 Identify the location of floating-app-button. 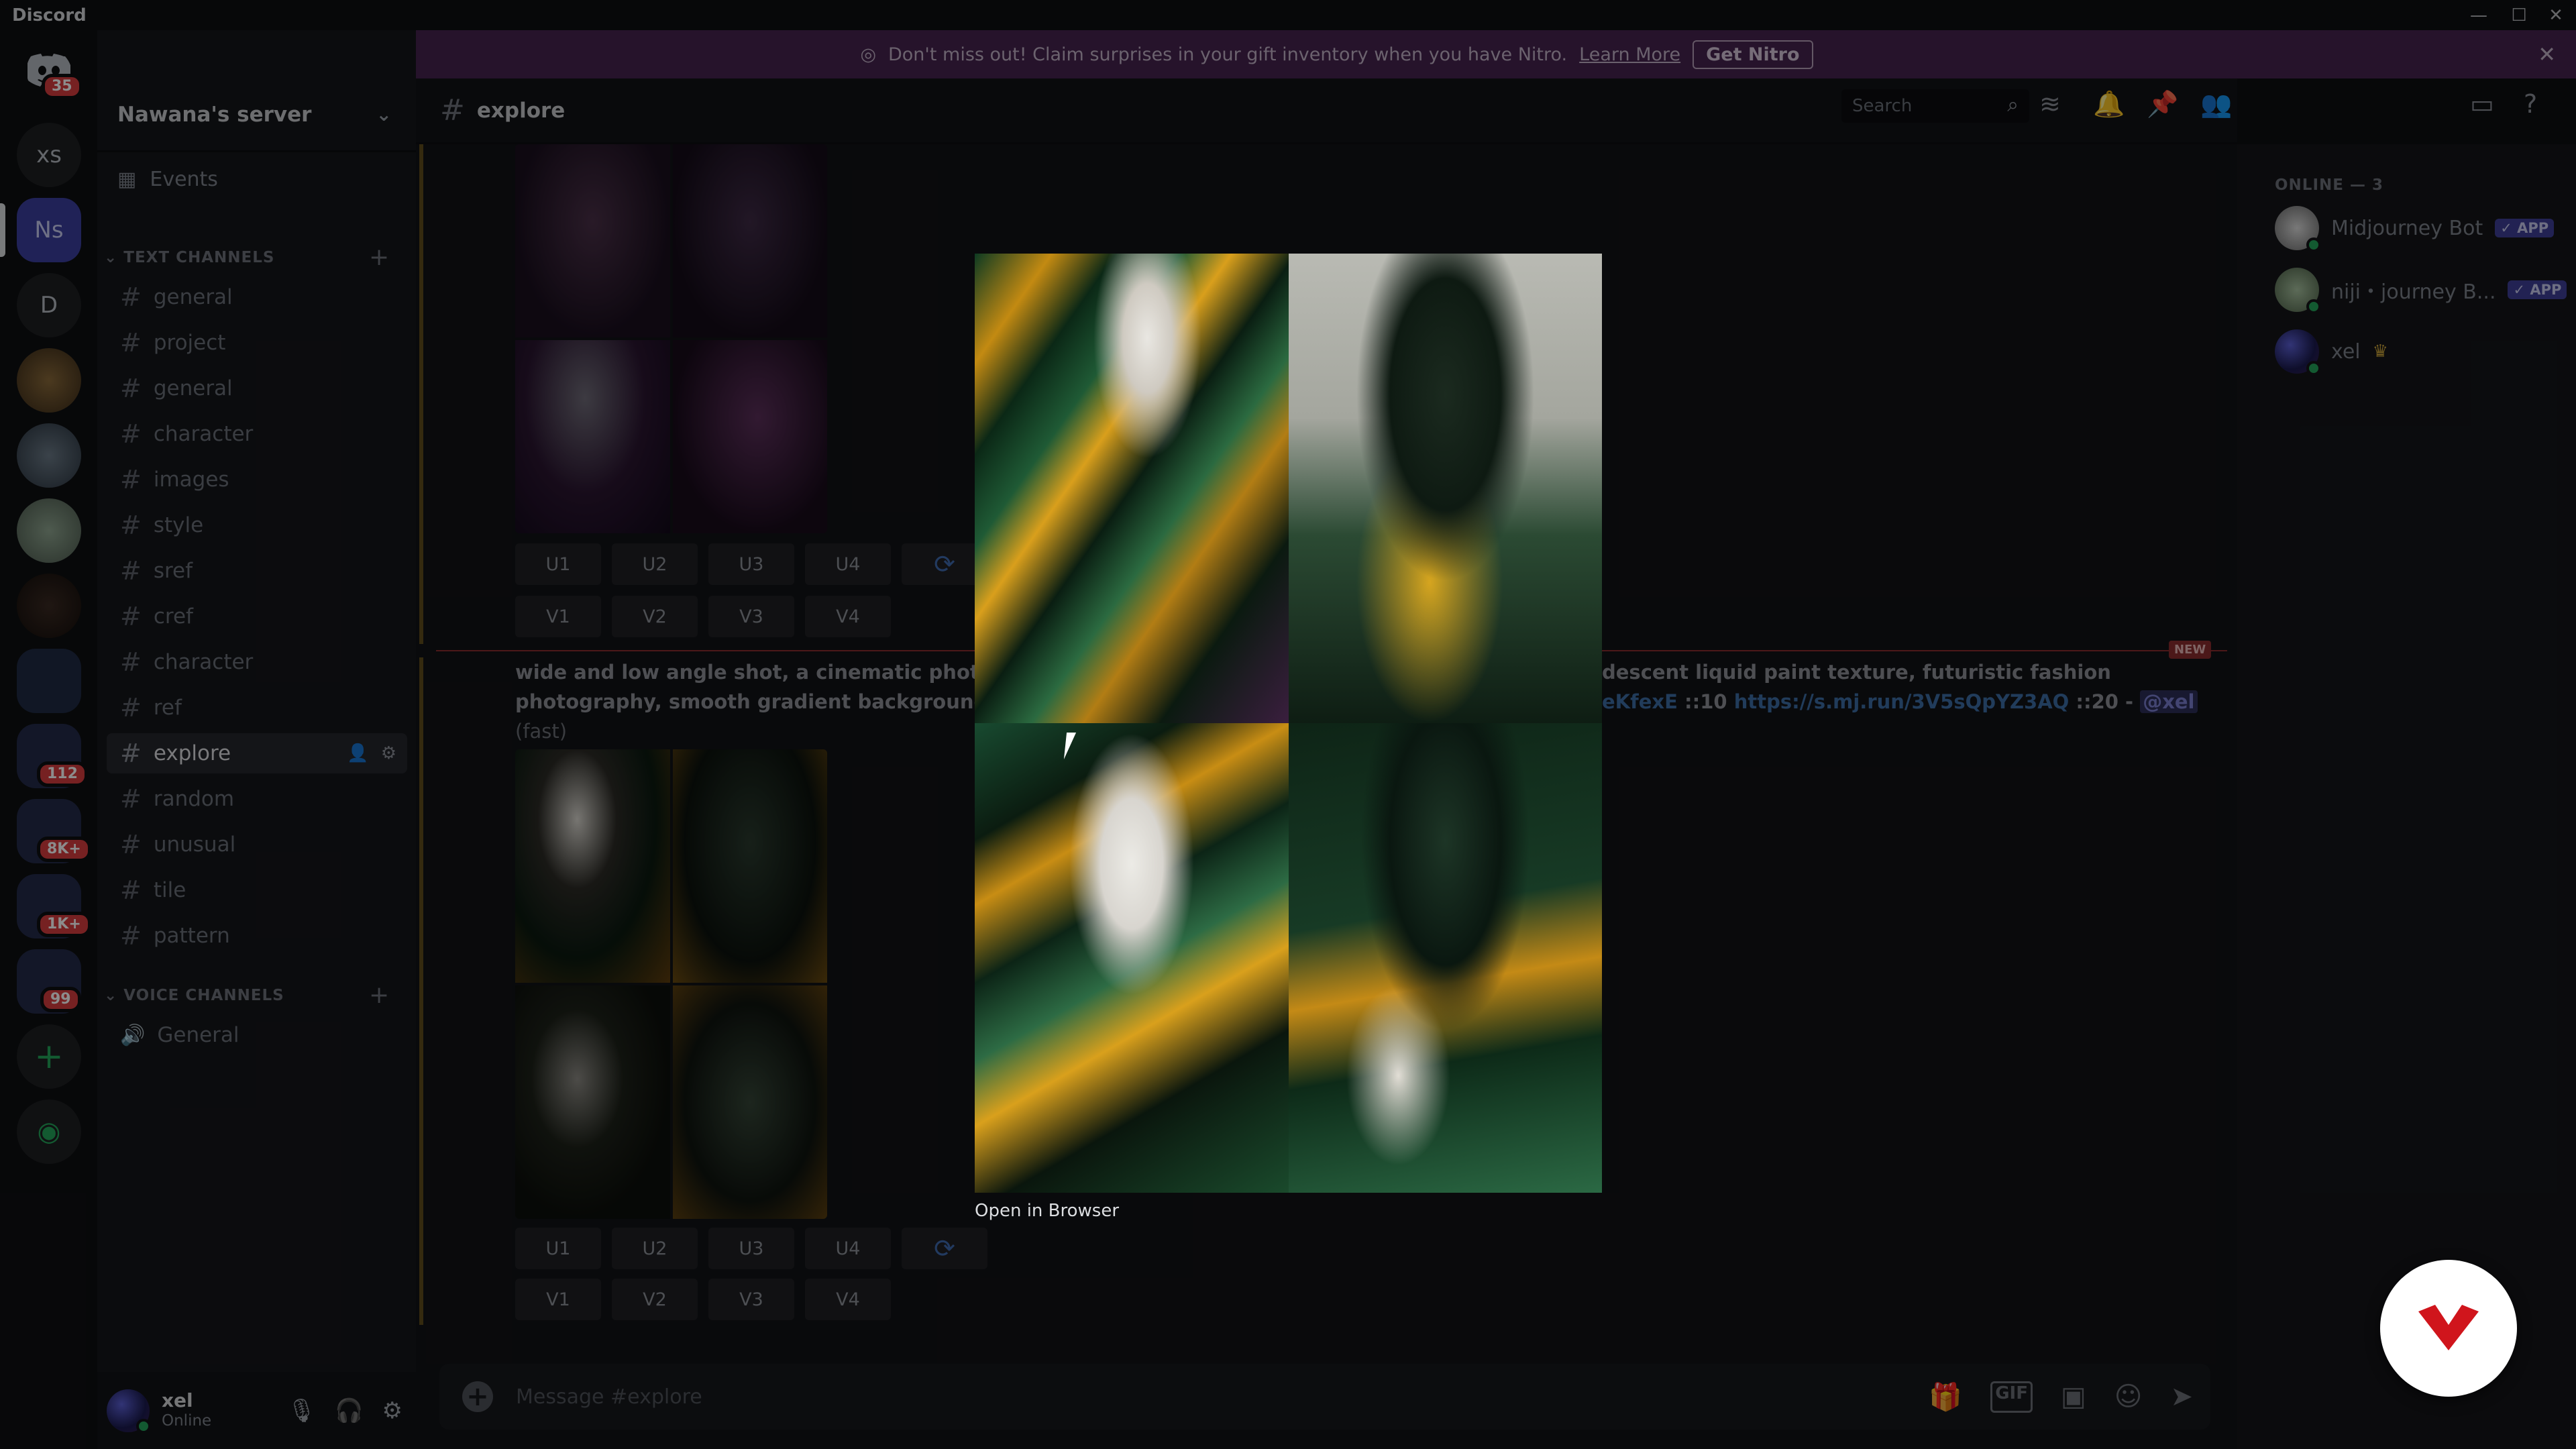
(2448, 1328).